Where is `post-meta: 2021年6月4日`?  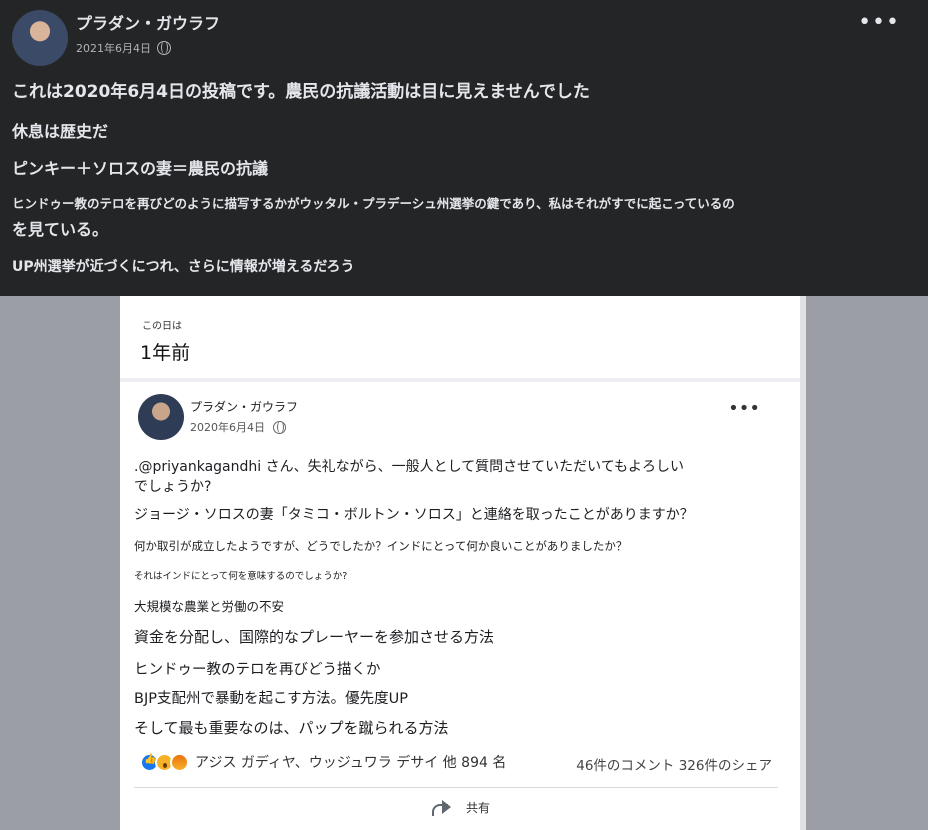
post-meta: 2021年6月4日 is located at coordinates (123, 48).